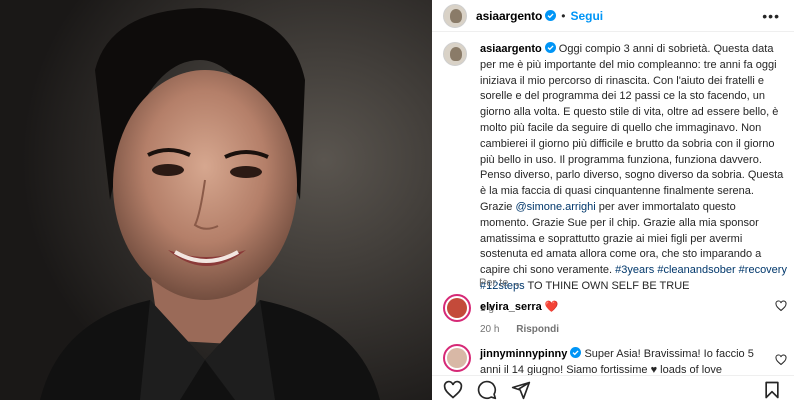 The image size is (794, 400). What do you see at coordinates (613, 16) in the screenshot?
I see `post-header: asiaargento • Segui •••` at bounding box center [613, 16].